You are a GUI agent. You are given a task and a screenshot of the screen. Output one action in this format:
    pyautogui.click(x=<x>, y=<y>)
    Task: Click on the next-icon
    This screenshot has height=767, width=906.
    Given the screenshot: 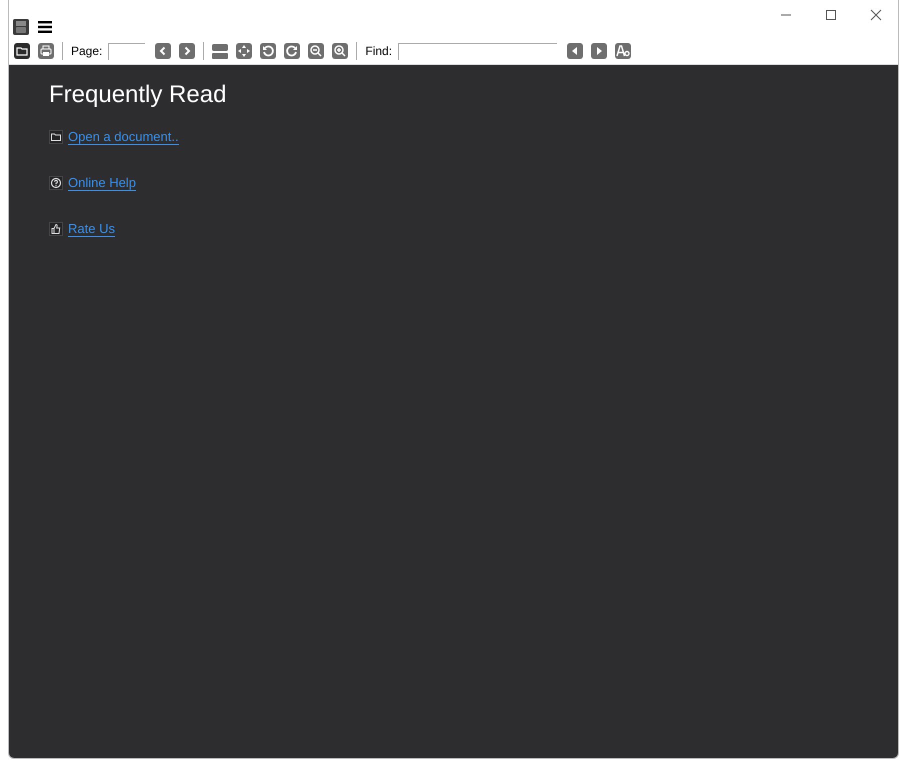 What is the action you would take?
    pyautogui.click(x=187, y=51)
    